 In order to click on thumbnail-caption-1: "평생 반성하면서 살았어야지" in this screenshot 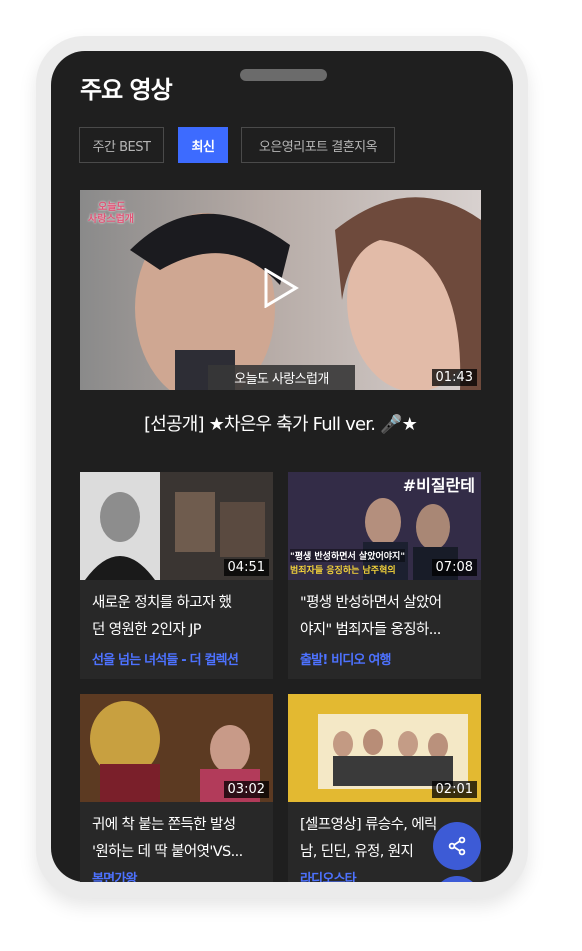, I will do `click(348, 555)`.